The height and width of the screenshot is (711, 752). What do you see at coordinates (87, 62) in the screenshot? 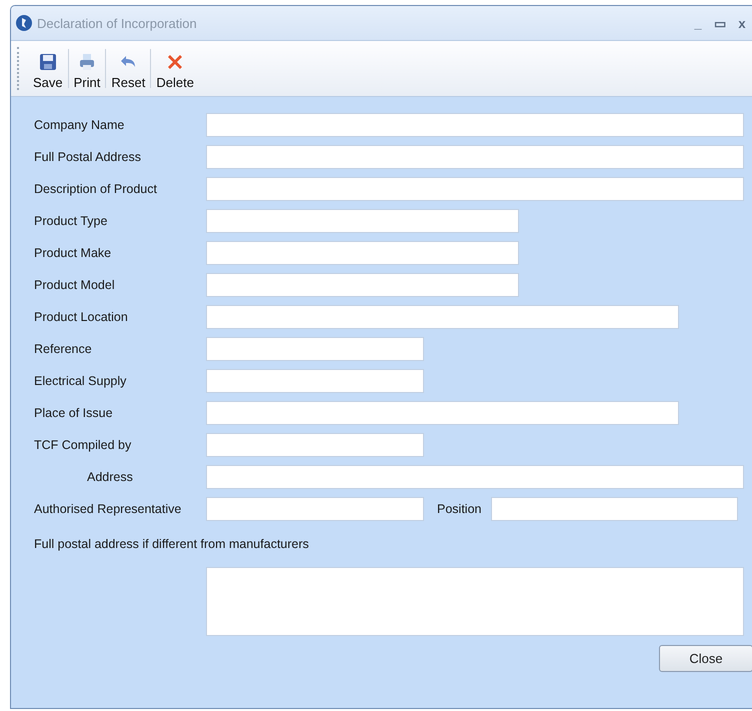
I see `printer-icon` at bounding box center [87, 62].